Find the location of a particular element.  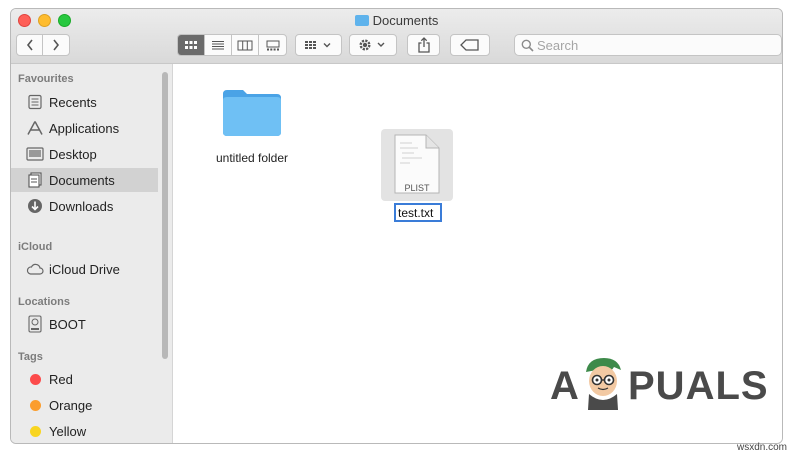

history-nav is located at coordinates (43, 45).